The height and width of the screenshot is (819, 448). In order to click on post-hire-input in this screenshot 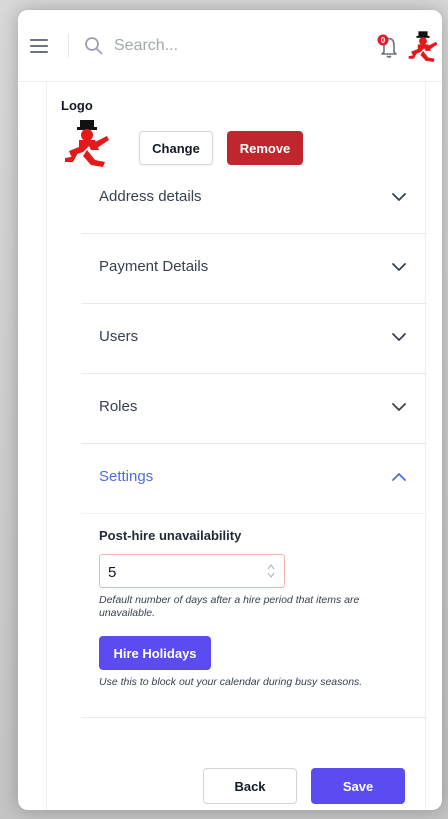, I will do `click(178, 572)`.